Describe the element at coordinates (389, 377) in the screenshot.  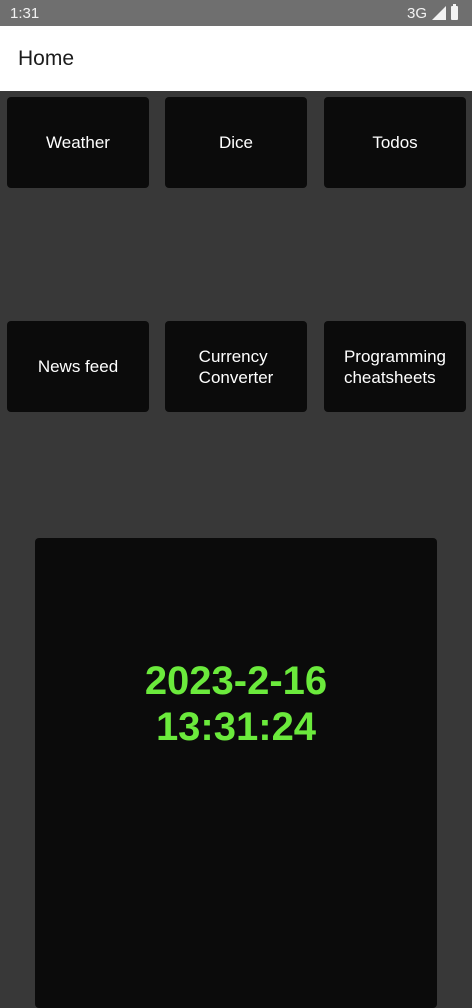
I see `tile-label-line2: cheatsheets` at that location.